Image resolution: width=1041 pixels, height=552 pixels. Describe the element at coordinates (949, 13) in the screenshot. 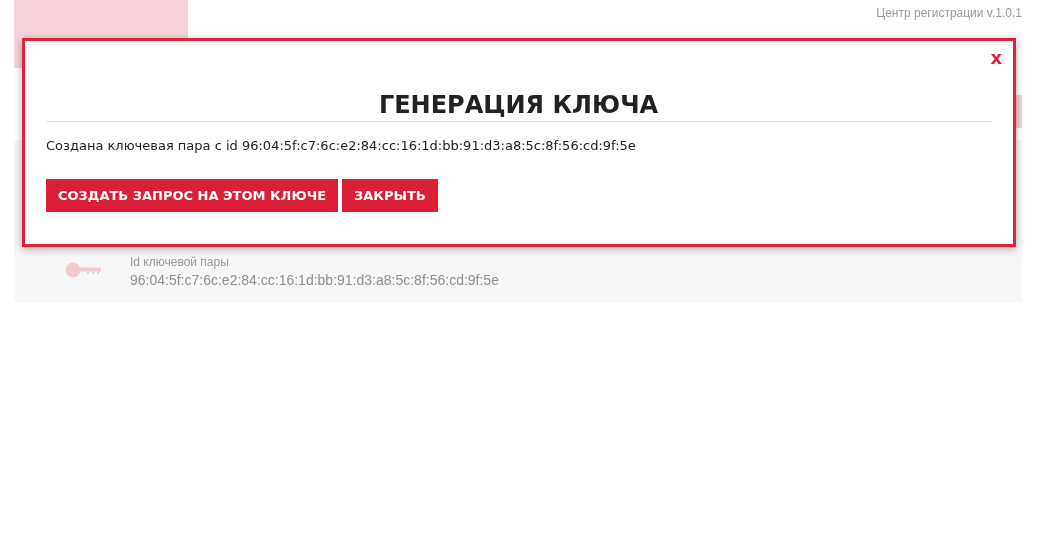

I see `version-text: Центр регистрации v.1.0.1` at that location.